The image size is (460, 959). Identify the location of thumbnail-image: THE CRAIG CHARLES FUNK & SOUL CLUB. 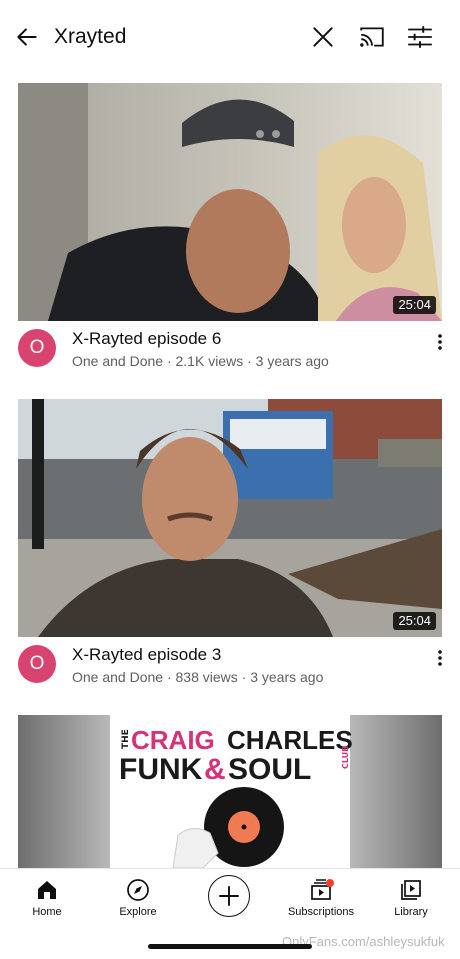
(230, 791).